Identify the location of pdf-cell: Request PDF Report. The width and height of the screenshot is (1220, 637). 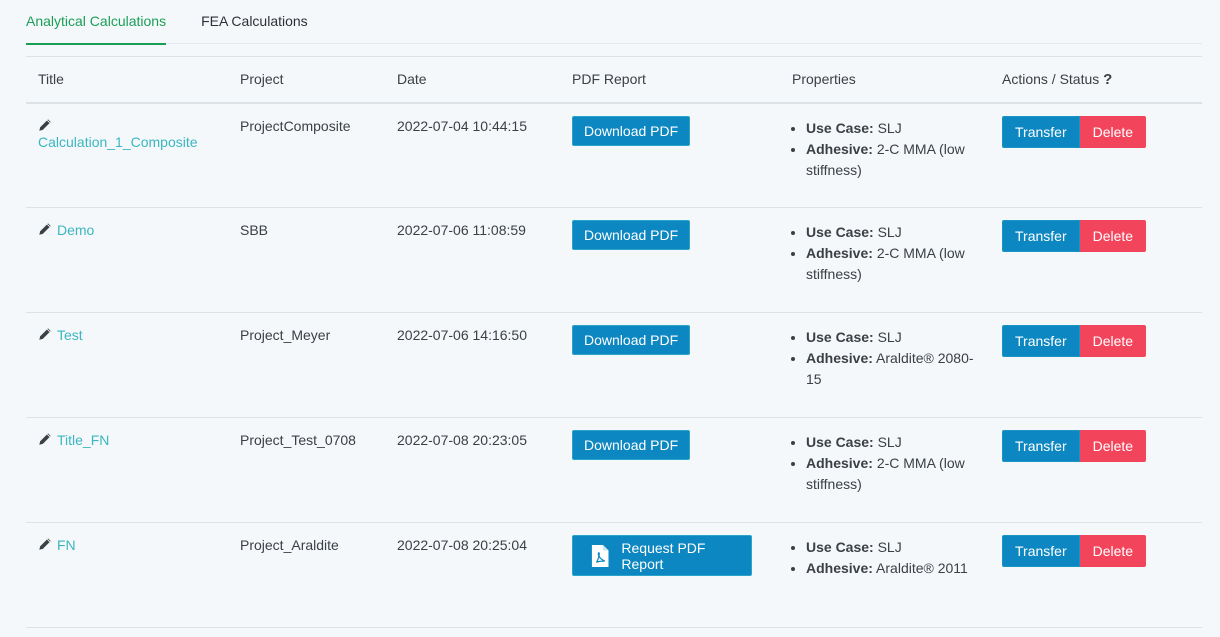
(656, 575).